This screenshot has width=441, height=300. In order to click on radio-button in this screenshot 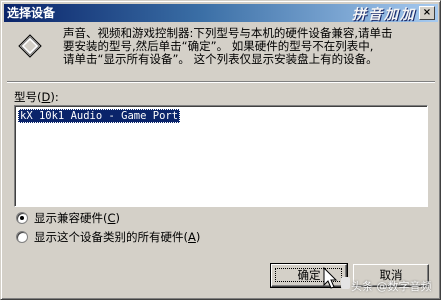, I will do `click(22, 237)`.